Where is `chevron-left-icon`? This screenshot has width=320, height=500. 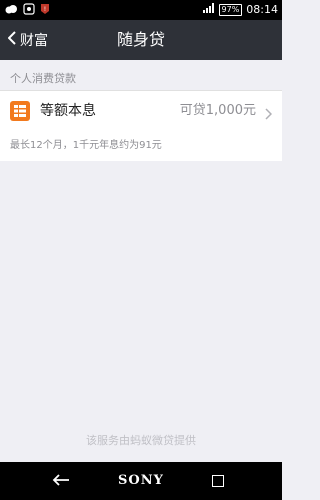
chevron-left-icon is located at coordinates (11, 40).